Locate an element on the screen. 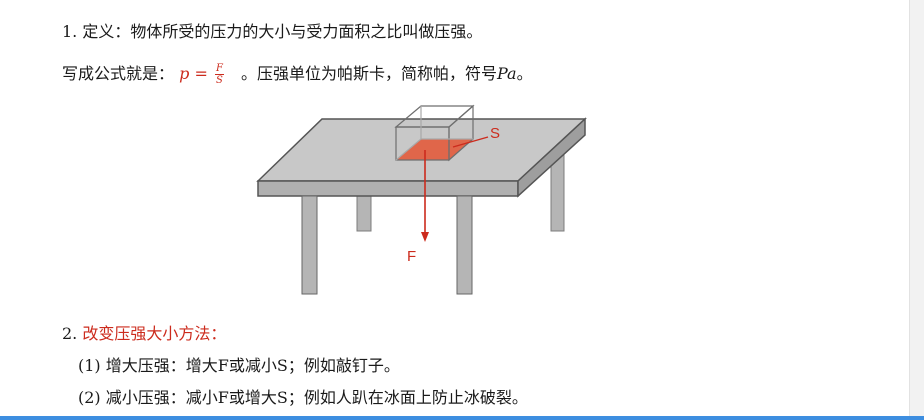  methods-heading: 2. 改变压强大小方法： is located at coordinates (144, 332).